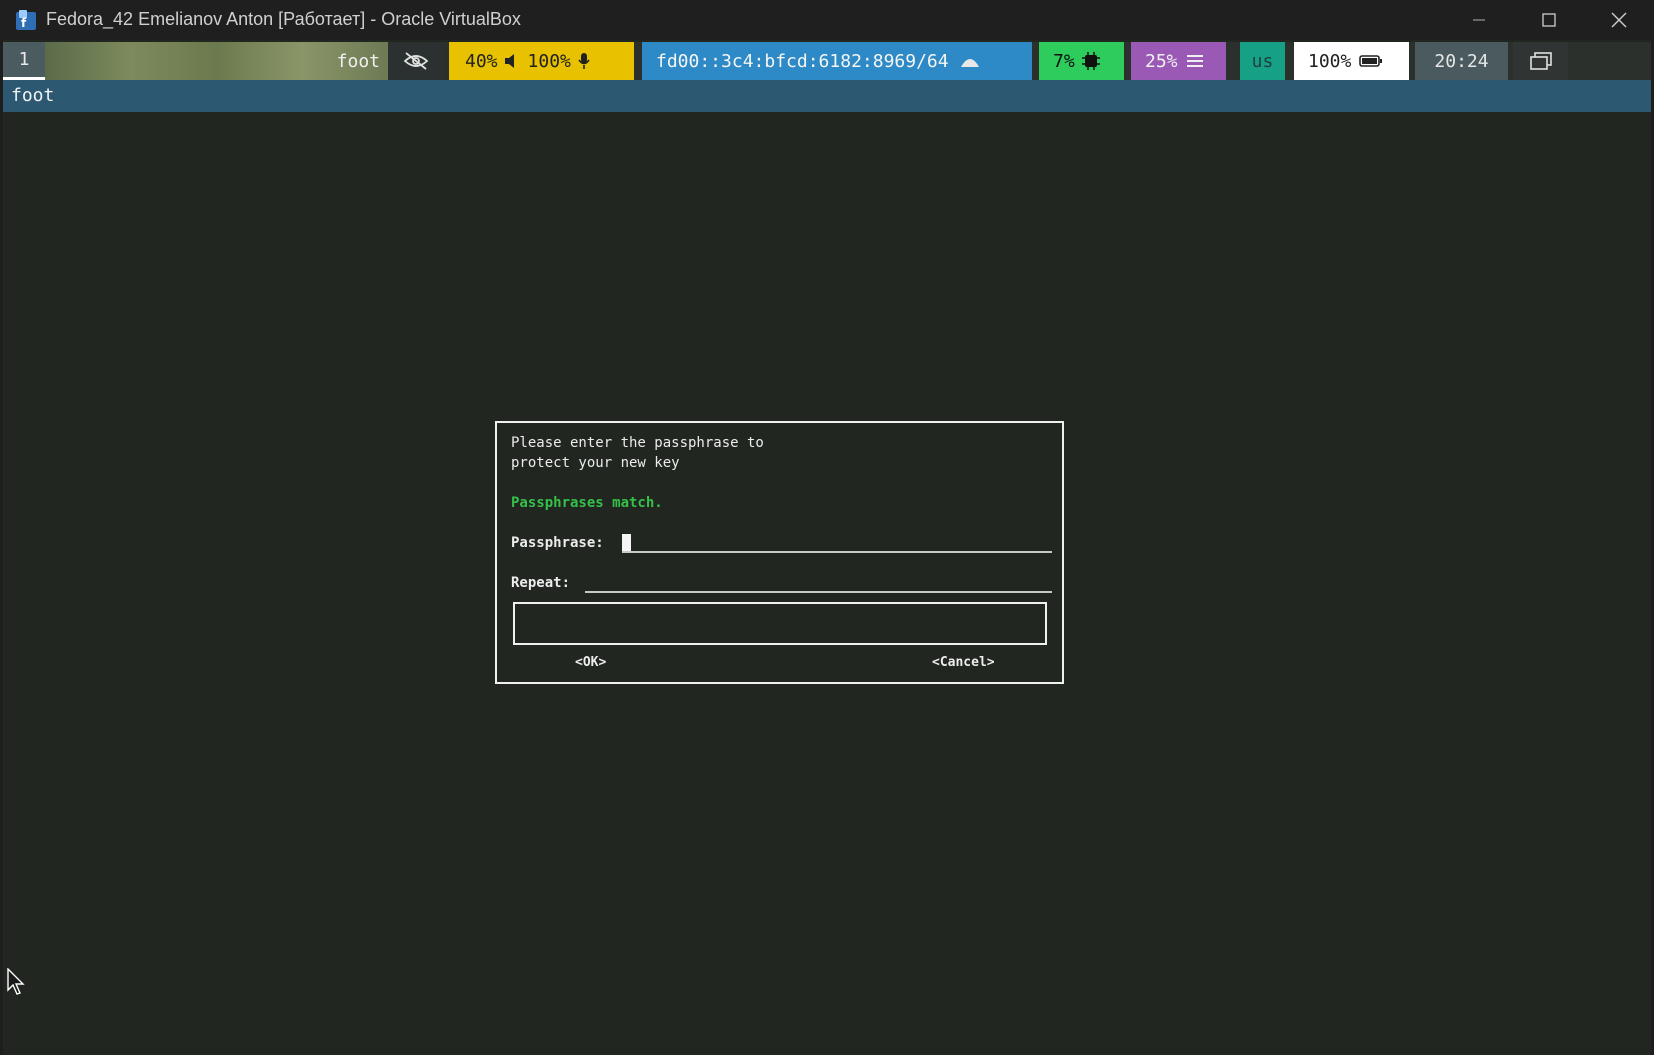 The image size is (1654, 1055). Describe the element at coordinates (509, 61) in the screenshot. I see `speaker-icon` at that location.